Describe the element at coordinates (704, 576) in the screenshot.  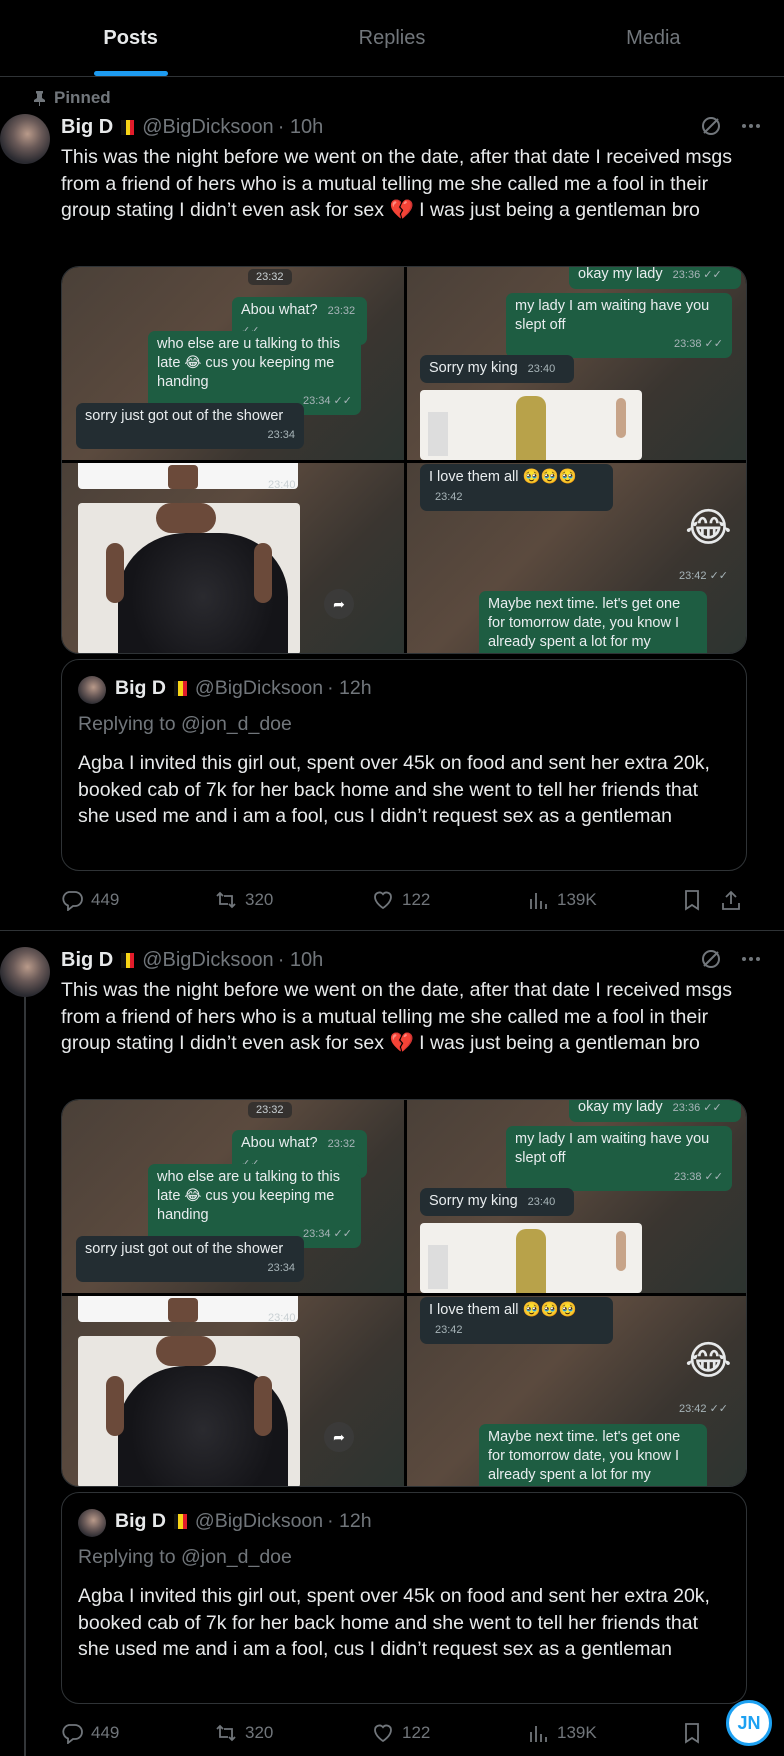
I see `chat-time: 23:42 ✓✓` at that location.